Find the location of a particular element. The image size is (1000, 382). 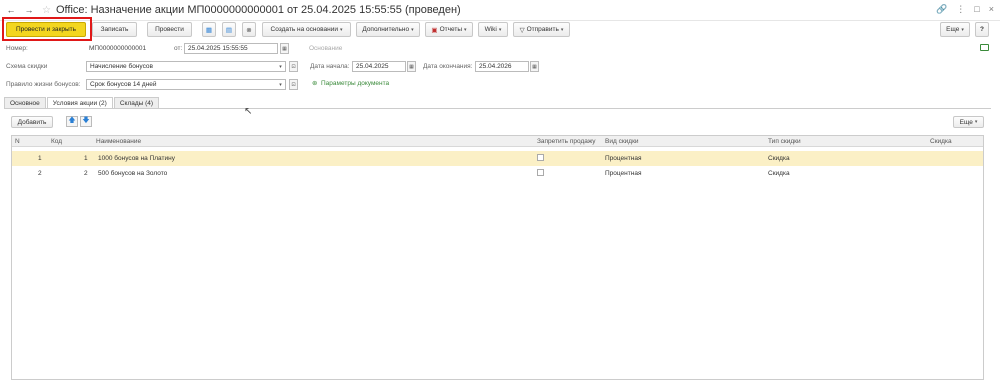

number-label: Номер: is located at coordinates (17, 48).